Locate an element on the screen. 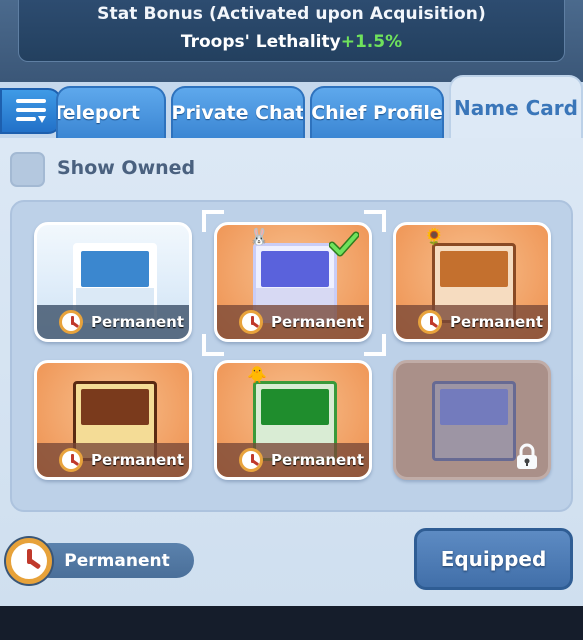  show-owned-label: Show Owned is located at coordinates (126, 168).